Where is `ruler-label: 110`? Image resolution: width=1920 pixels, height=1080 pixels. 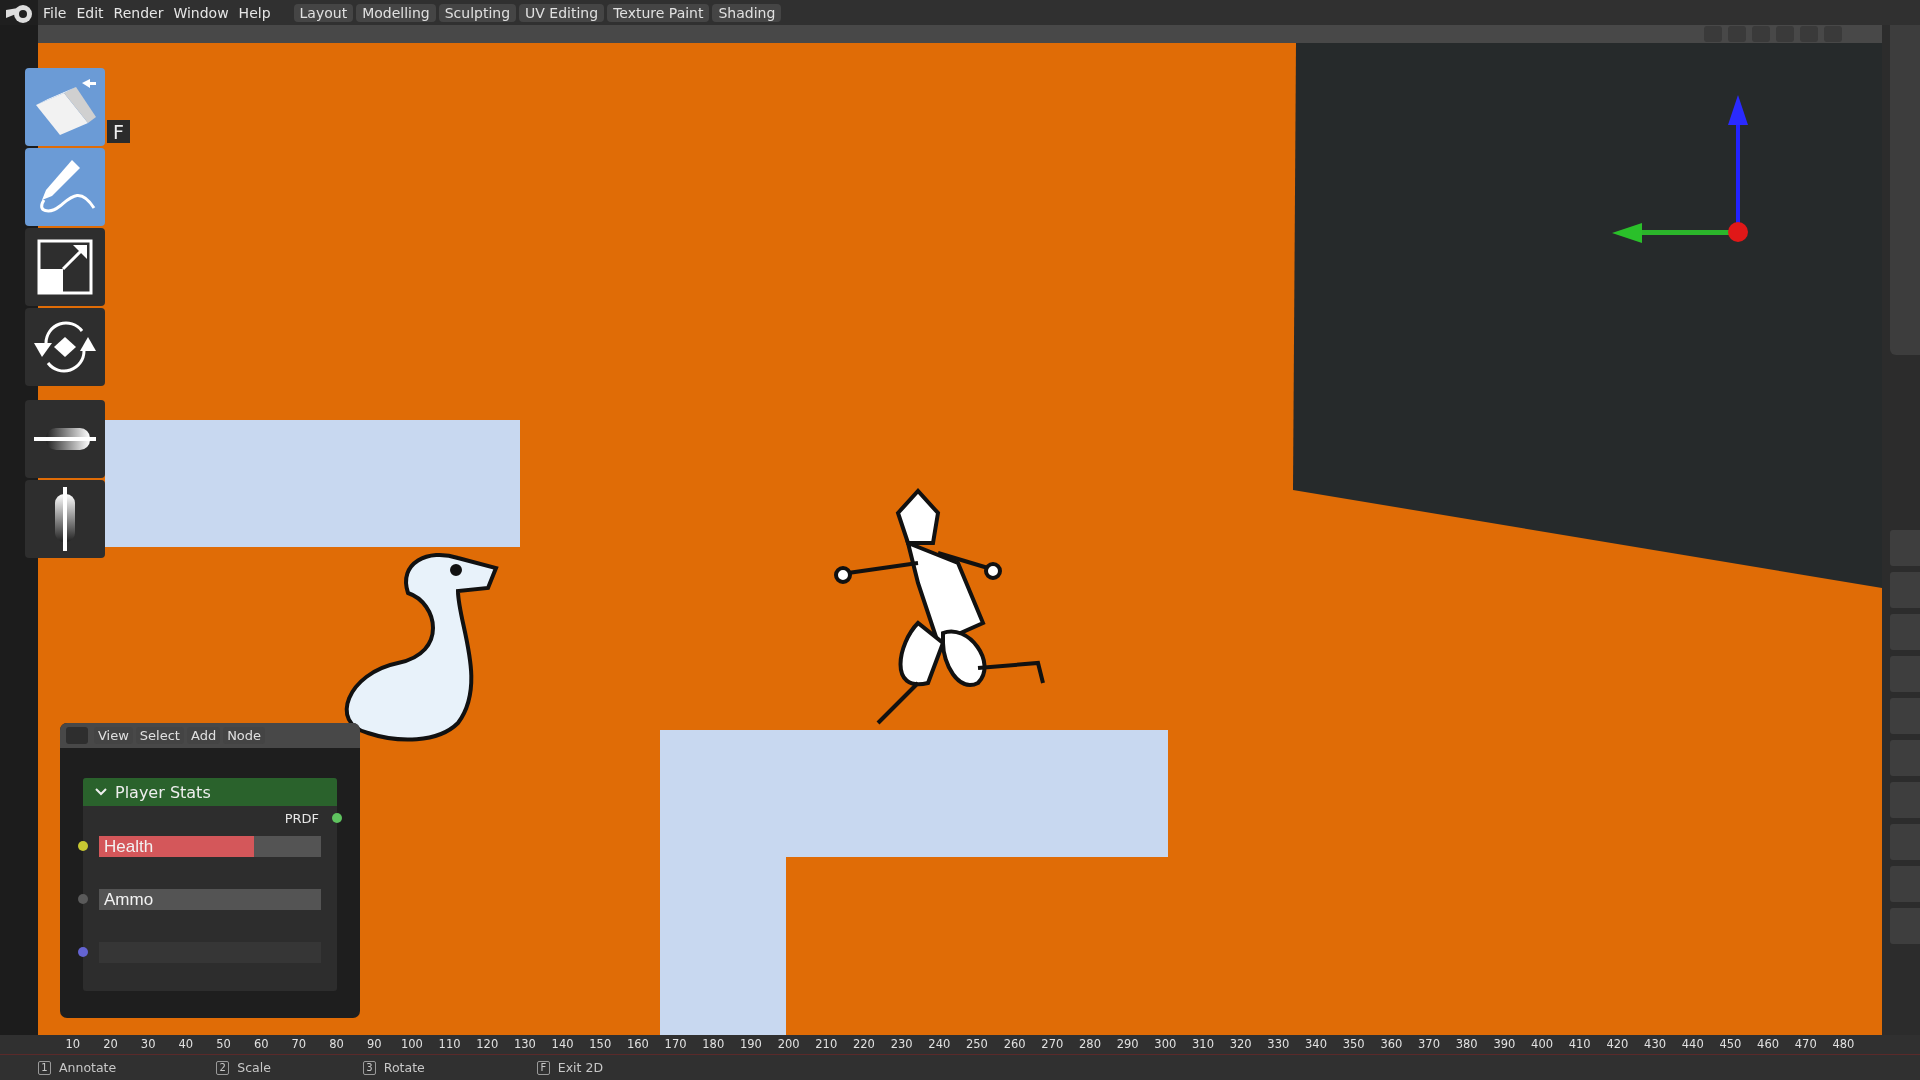 ruler-label: 110 is located at coordinates (449, 1044).